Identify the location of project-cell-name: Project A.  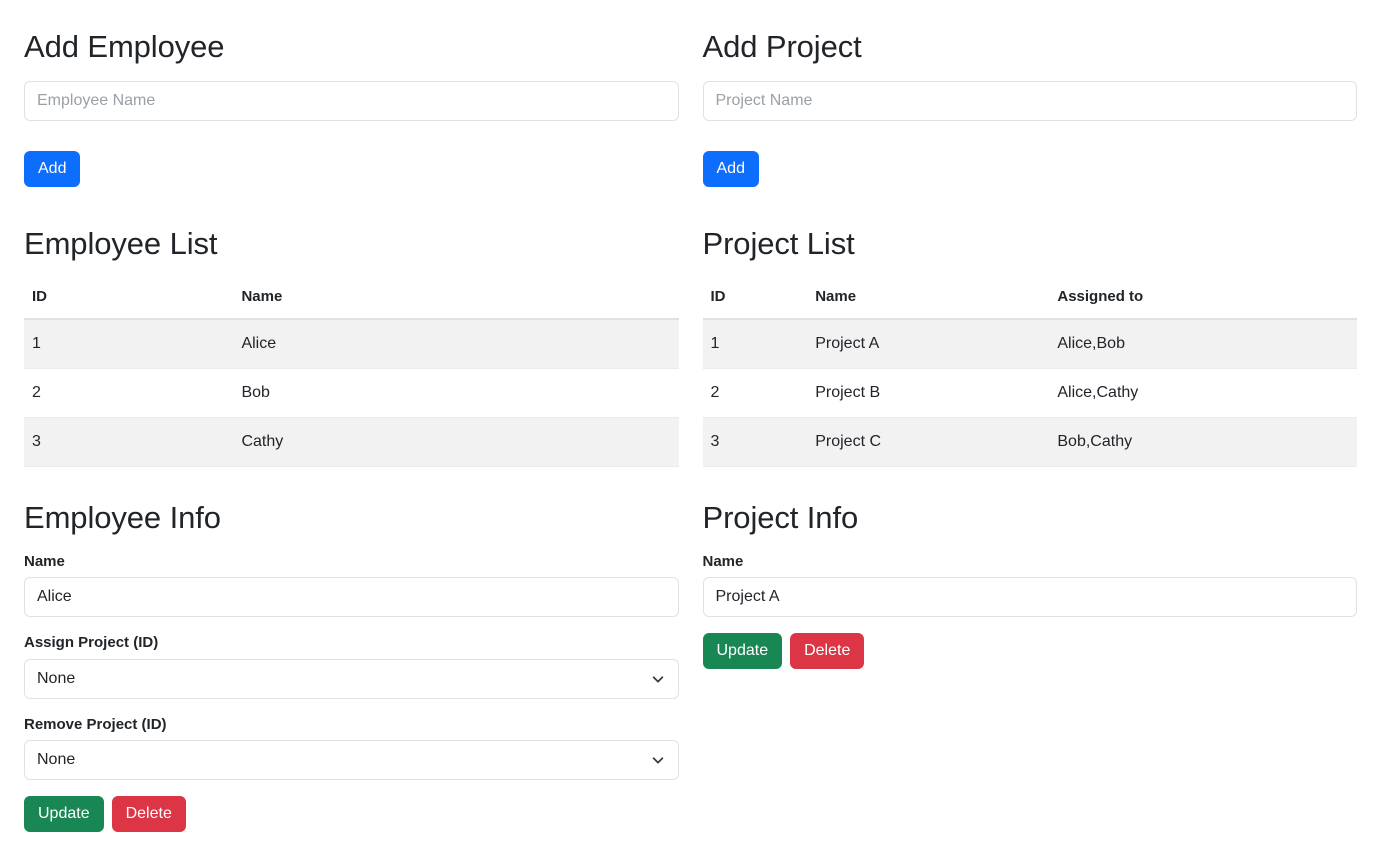
(928, 343).